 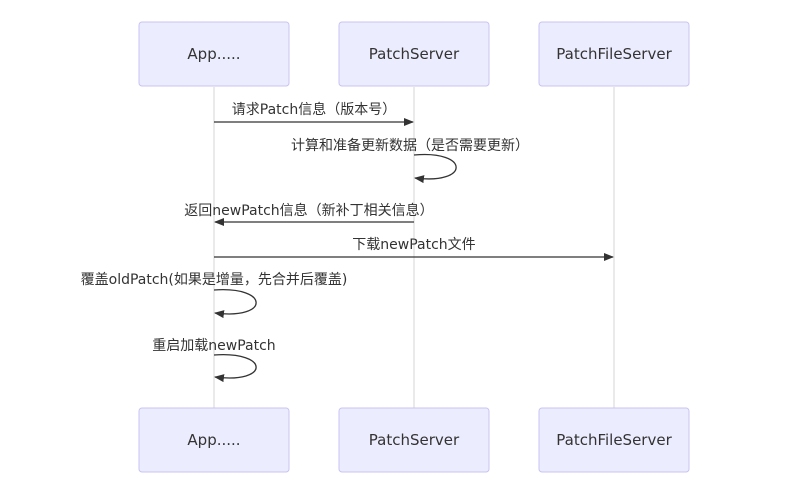 I want to click on message-label: 请求Patch信息（版本号）, so click(x=314, y=109).